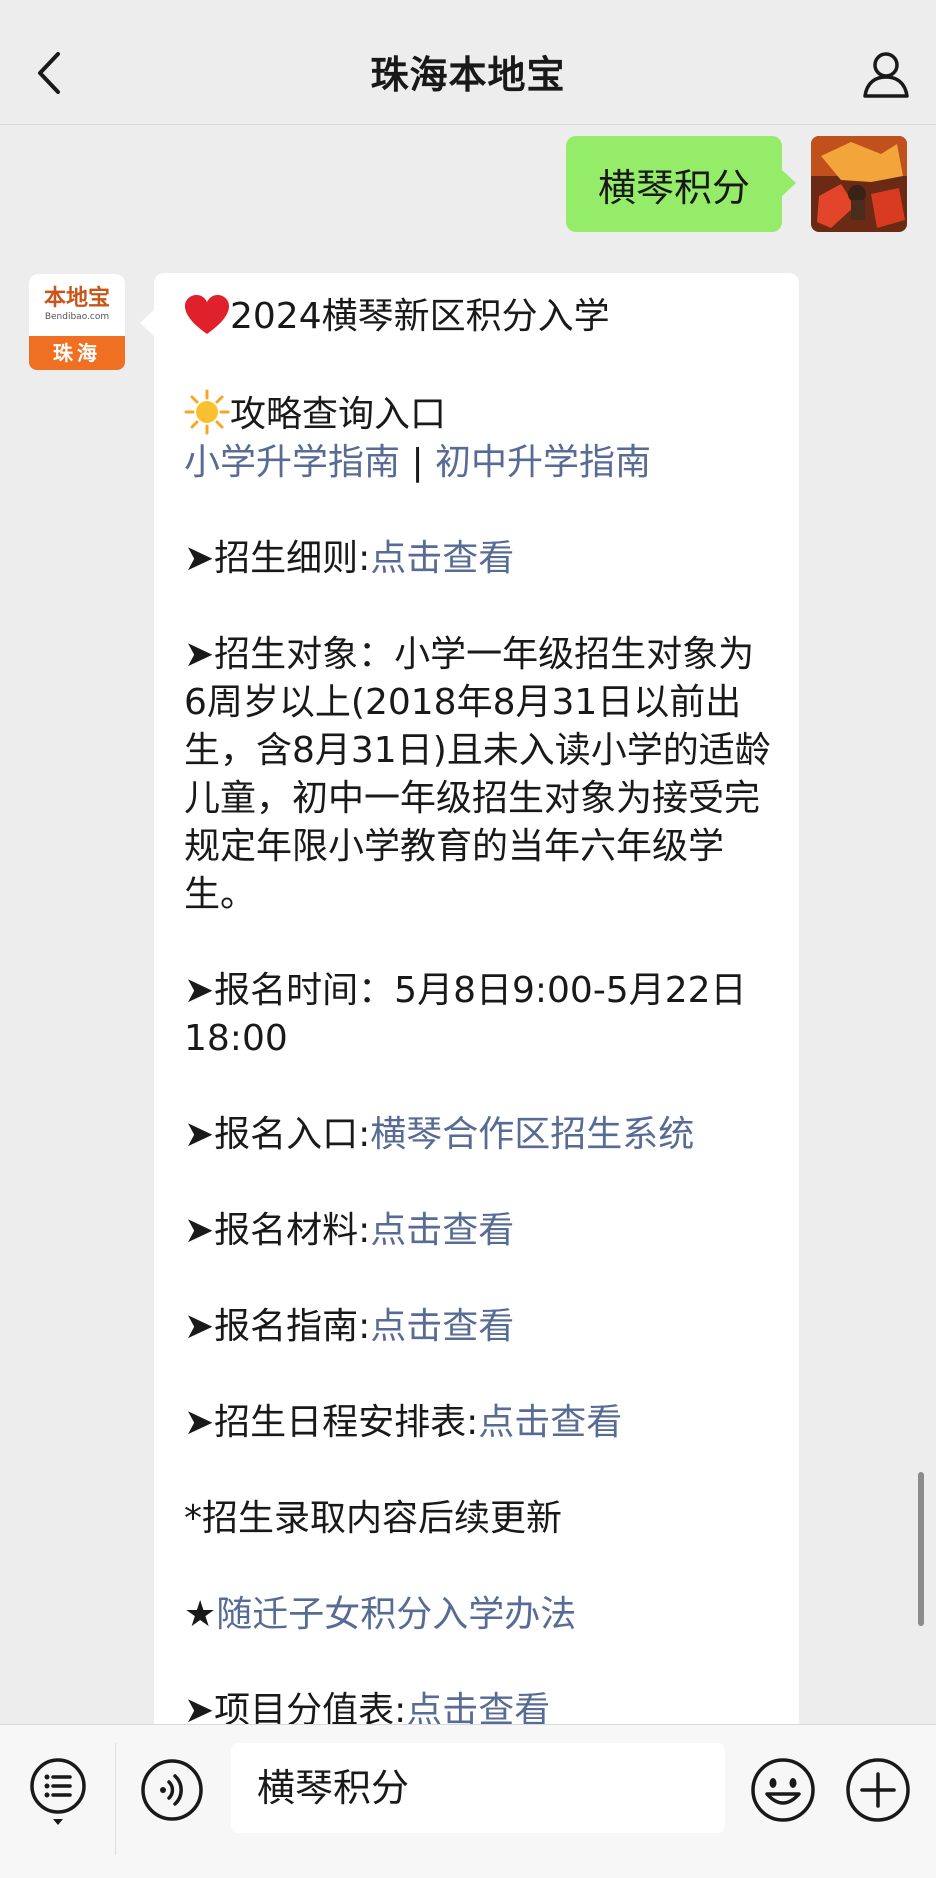 This screenshot has width=936, height=1878. Describe the element at coordinates (277, 1326) in the screenshot. I see `registration-guide-label: ➤报名指南:` at that location.